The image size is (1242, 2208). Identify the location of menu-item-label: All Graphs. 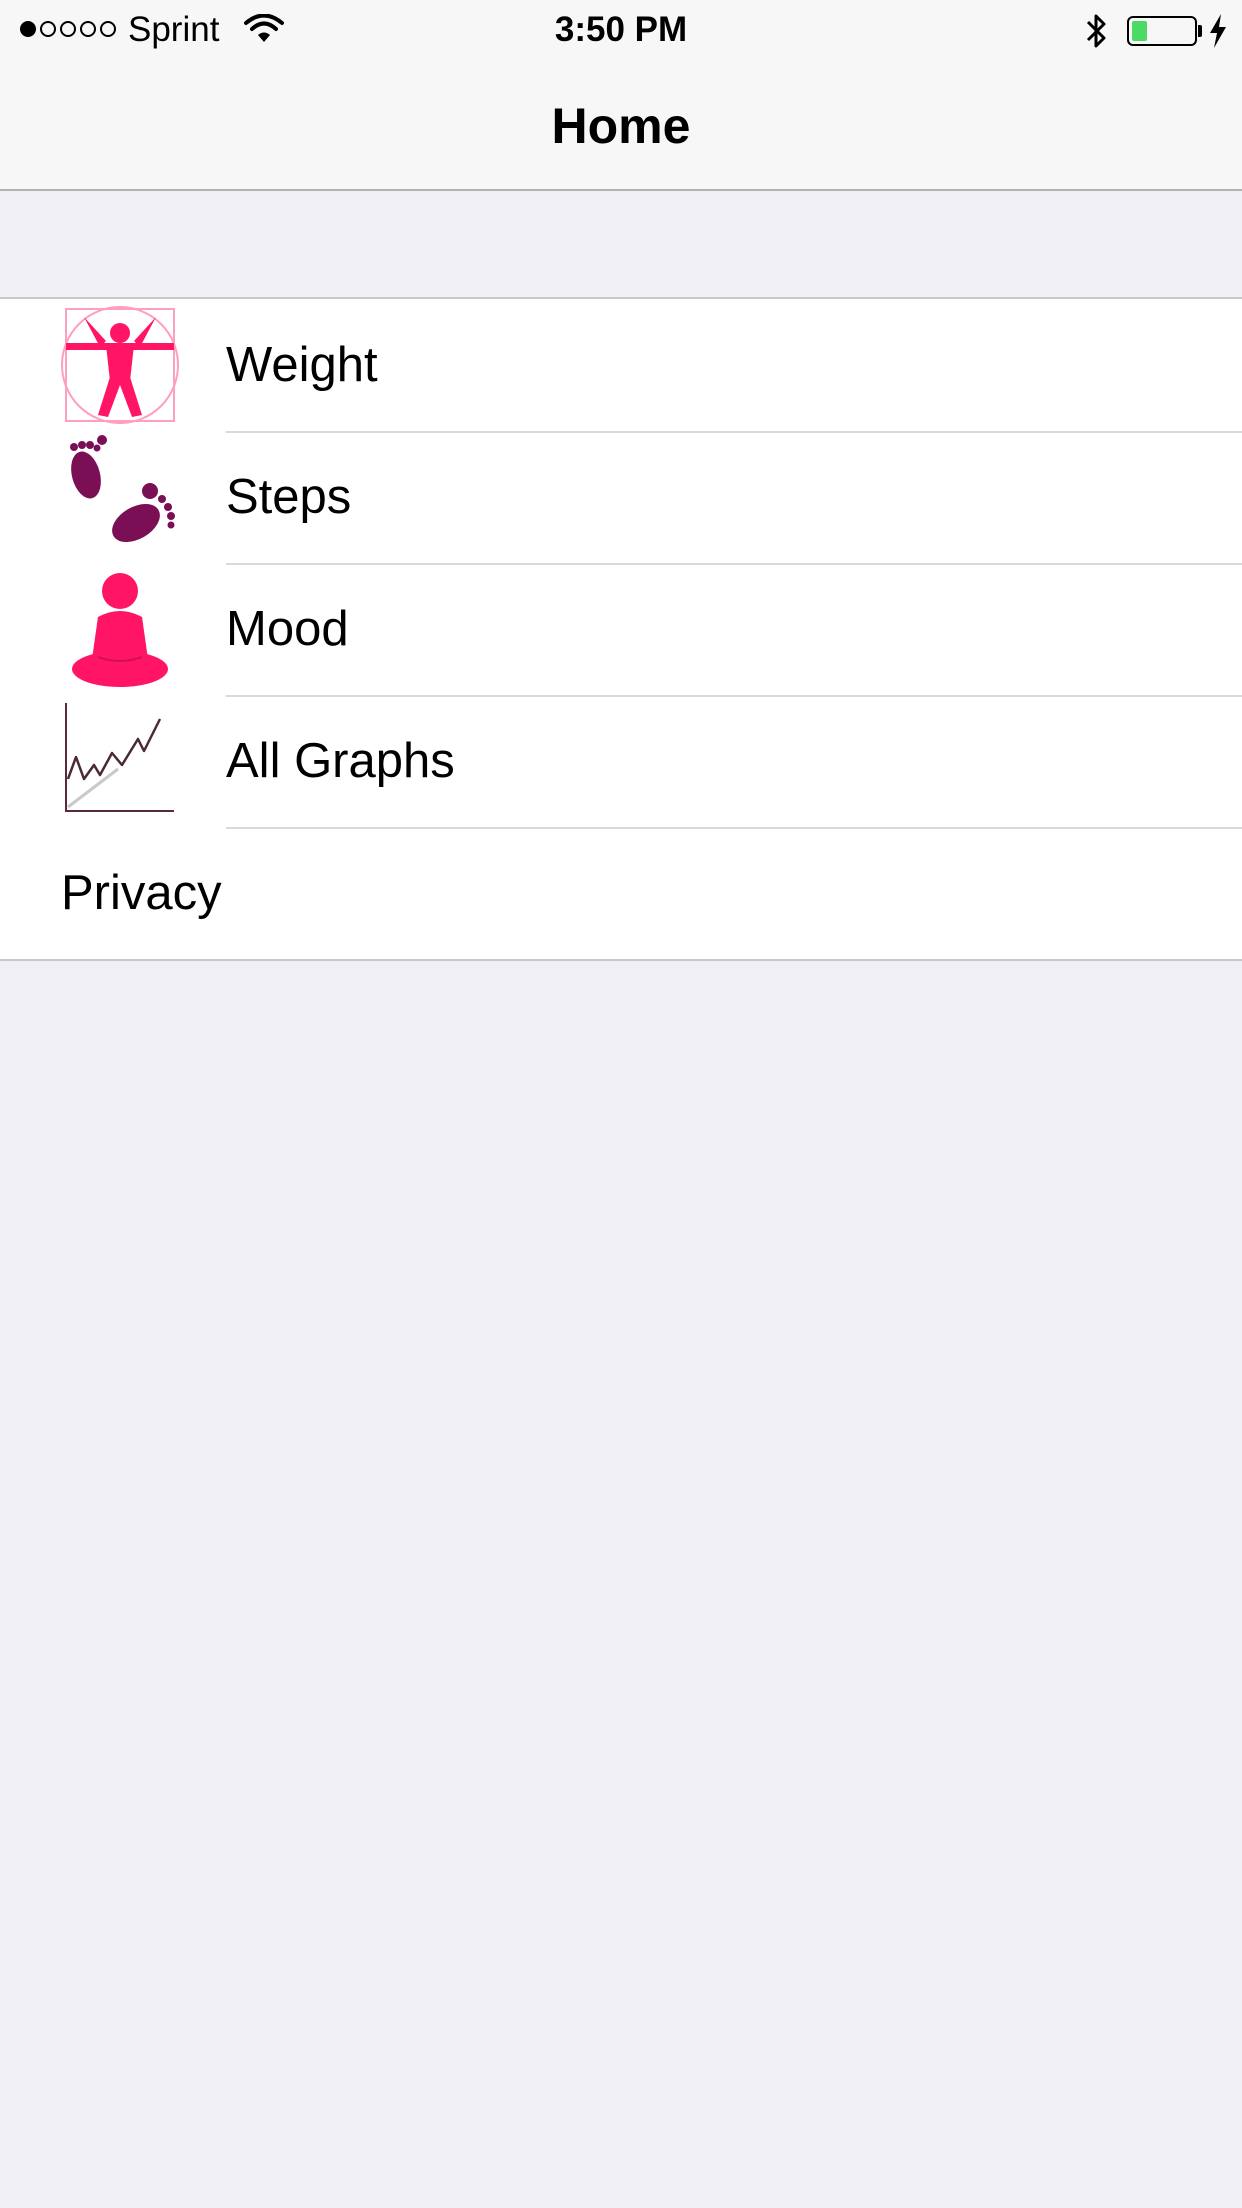
(340, 761).